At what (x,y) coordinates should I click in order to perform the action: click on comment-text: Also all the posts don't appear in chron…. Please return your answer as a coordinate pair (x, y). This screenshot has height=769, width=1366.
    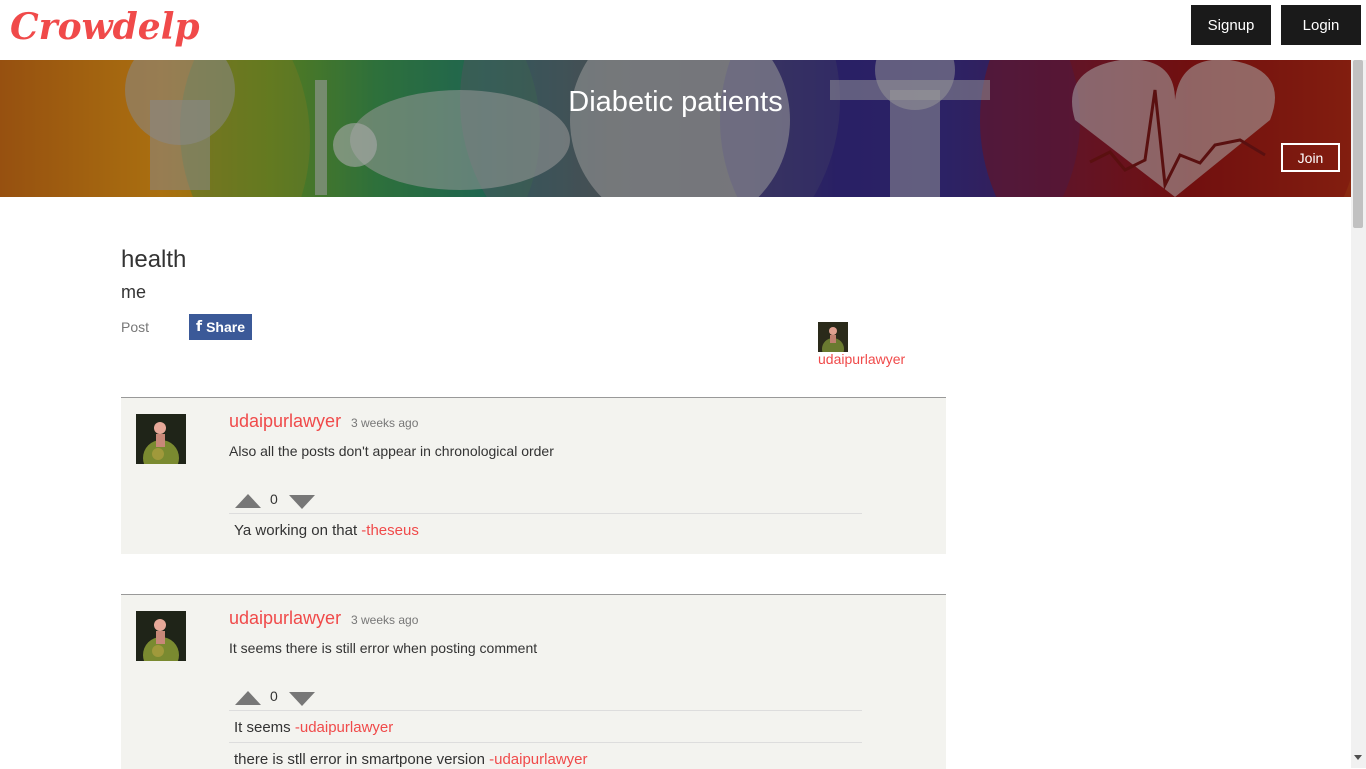
    Looking at the image, I should click on (391, 451).